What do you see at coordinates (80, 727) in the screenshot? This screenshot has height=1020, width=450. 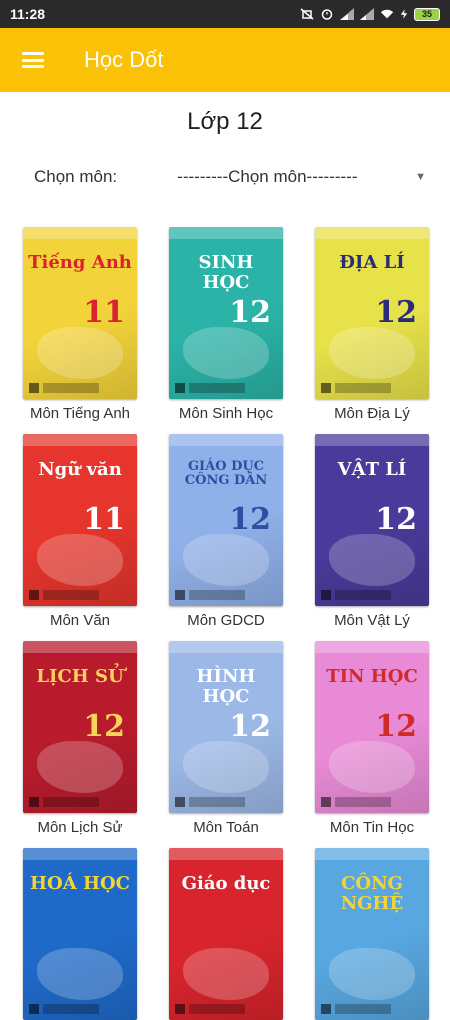 I see `book-cover-image: LỊCH SỬ 12` at bounding box center [80, 727].